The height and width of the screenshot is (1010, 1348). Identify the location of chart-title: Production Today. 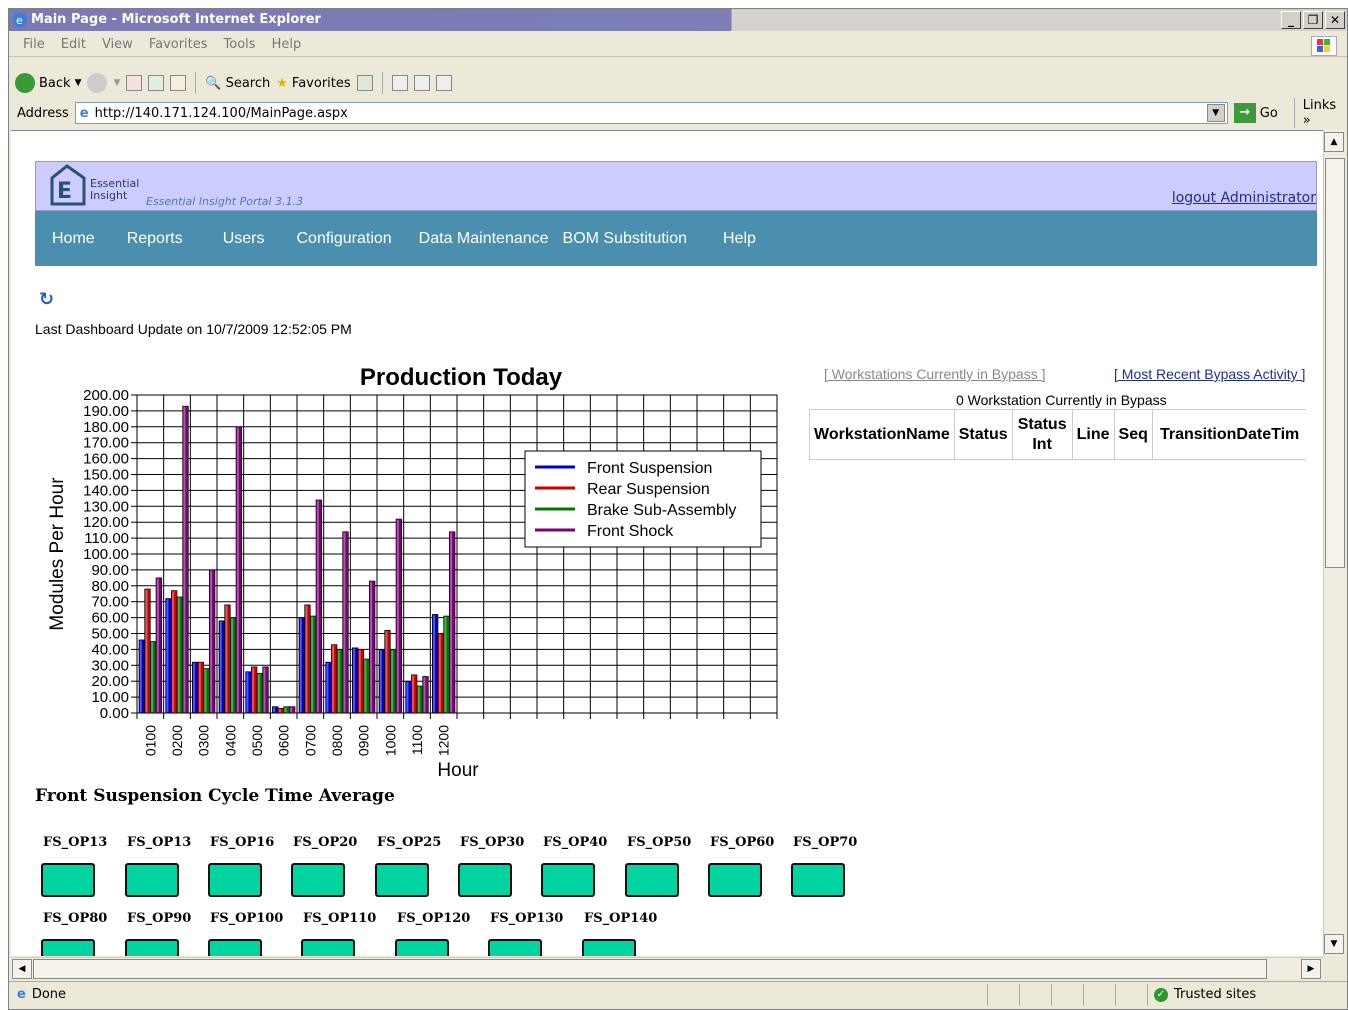
(461, 377).